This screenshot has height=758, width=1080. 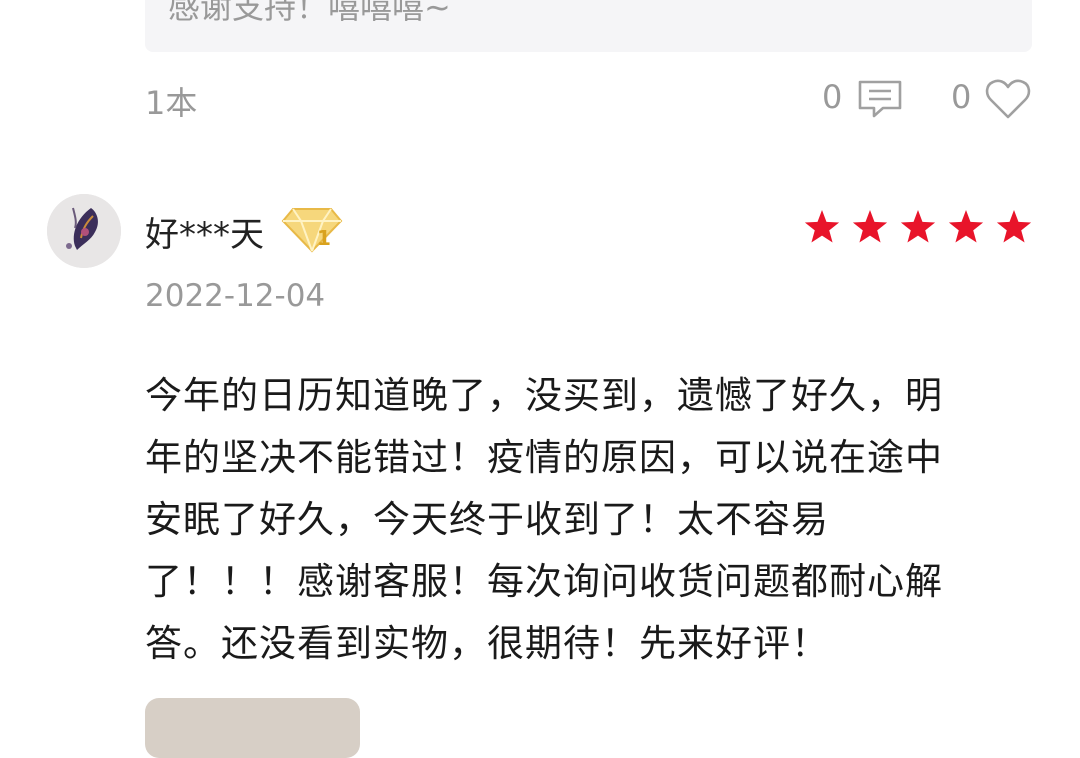 I want to click on heart-icon, so click(x=1008, y=99).